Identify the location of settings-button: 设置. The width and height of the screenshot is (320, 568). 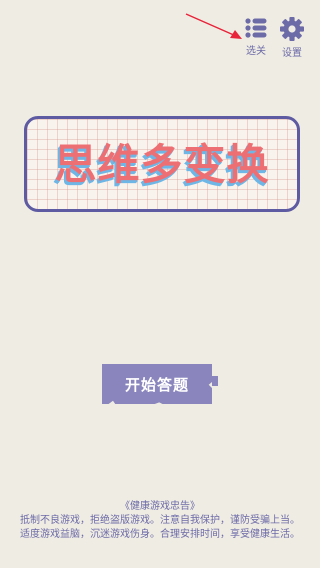
(292, 40).